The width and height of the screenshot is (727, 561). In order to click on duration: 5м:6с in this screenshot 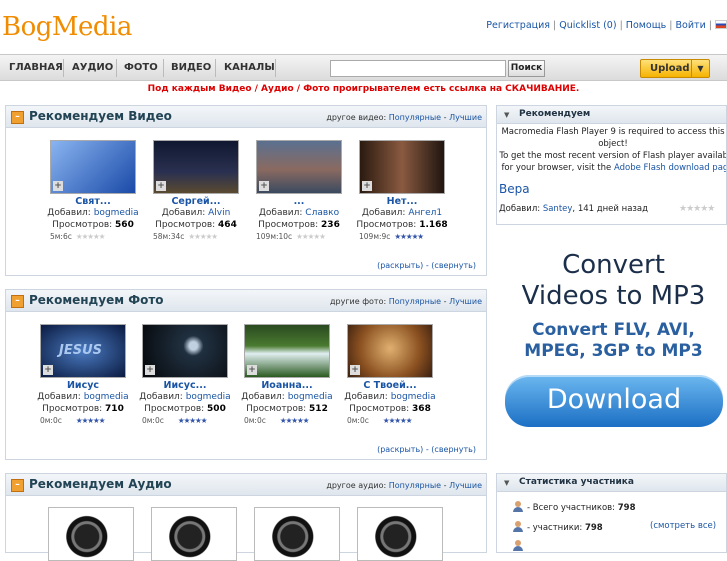, I will do `click(61, 236)`.